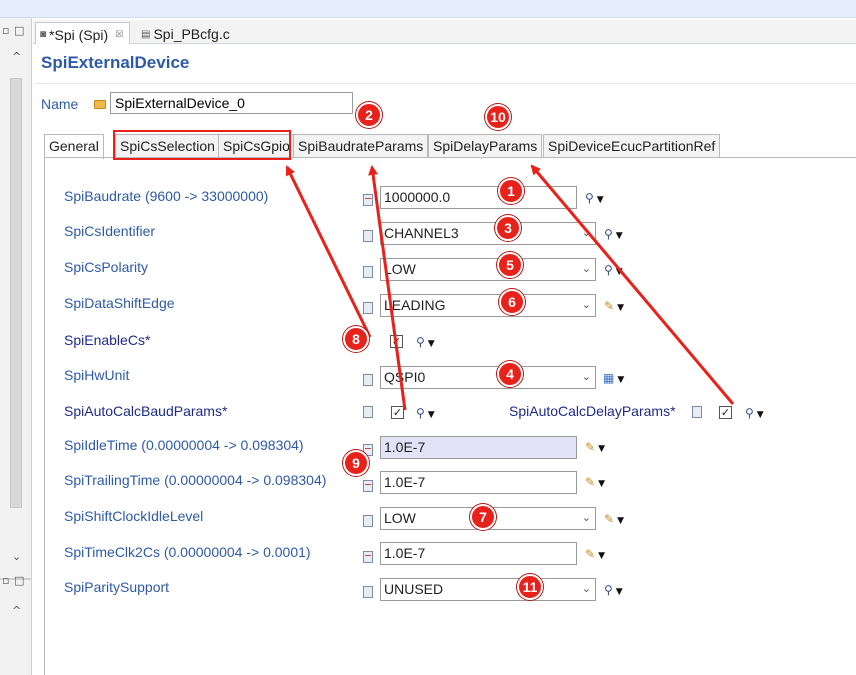 The width and height of the screenshot is (856, 675). I want to click on cs-polarity-value: LOW, so click(400, 269).